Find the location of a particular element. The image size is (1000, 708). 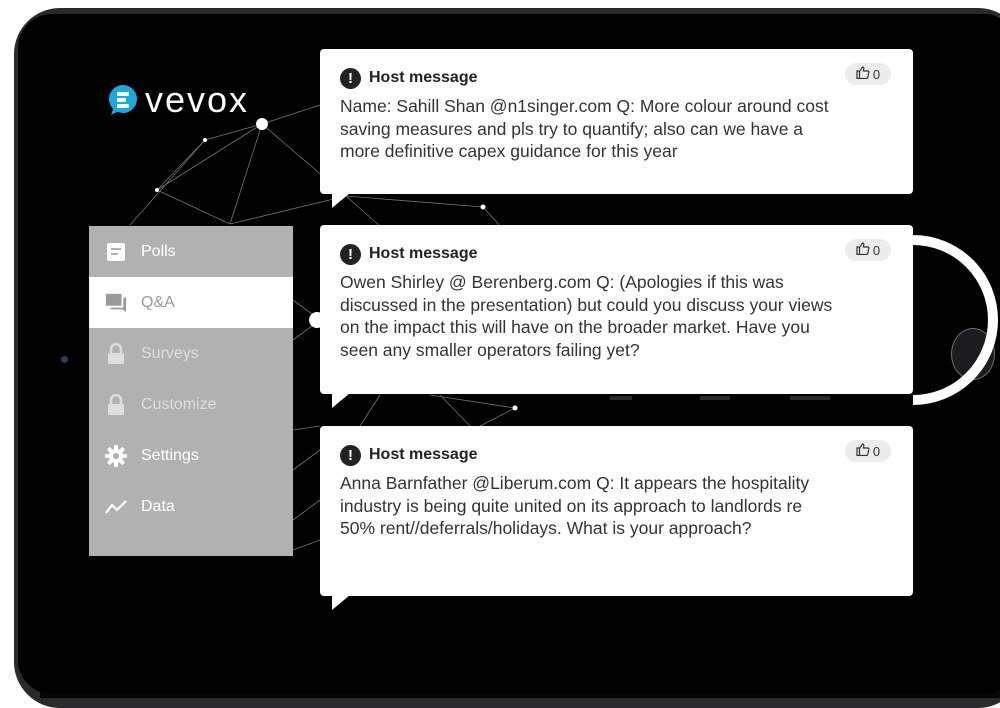

menu-label-customize: Customize is located at coordinates (179, 404).